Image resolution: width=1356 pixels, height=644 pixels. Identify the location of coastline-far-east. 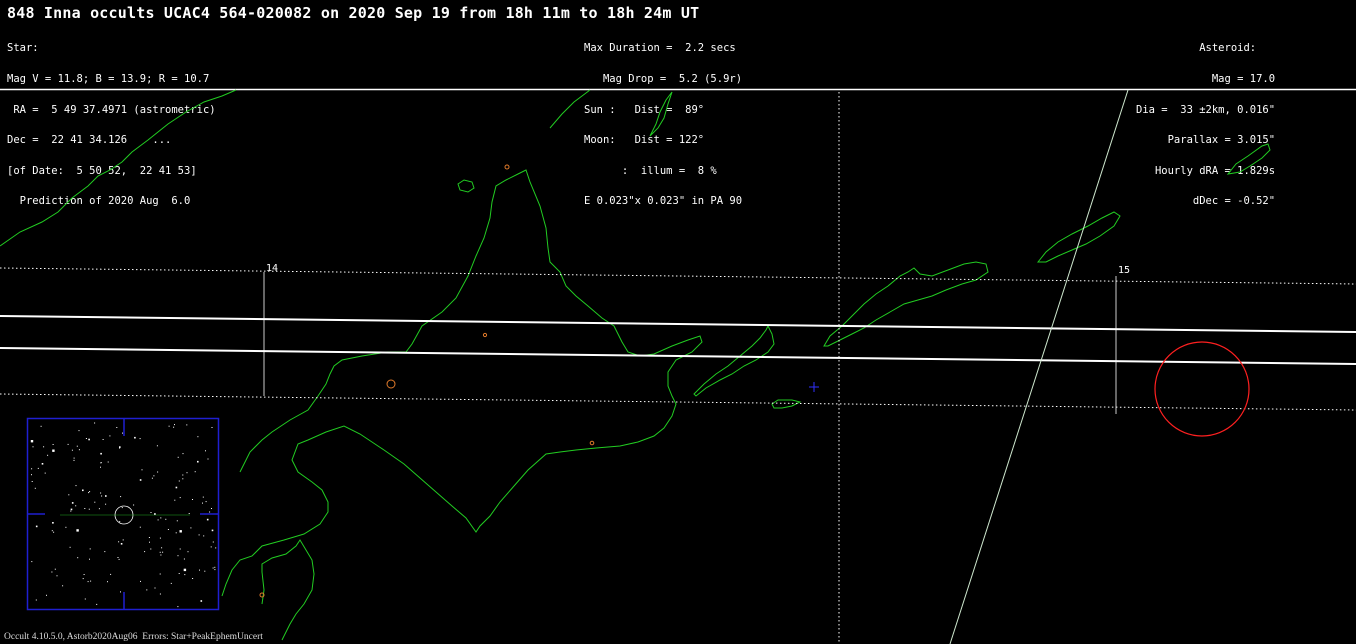
(1078, 237).